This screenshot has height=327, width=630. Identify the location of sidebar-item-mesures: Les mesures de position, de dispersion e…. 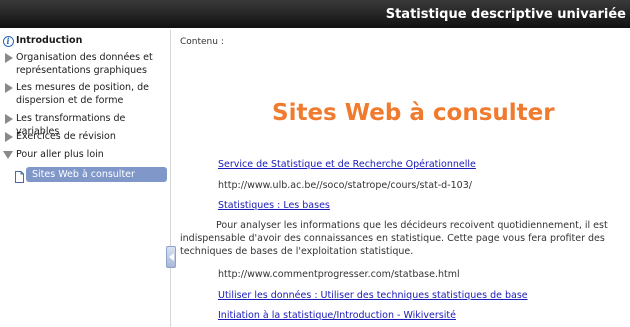
(83, 94).